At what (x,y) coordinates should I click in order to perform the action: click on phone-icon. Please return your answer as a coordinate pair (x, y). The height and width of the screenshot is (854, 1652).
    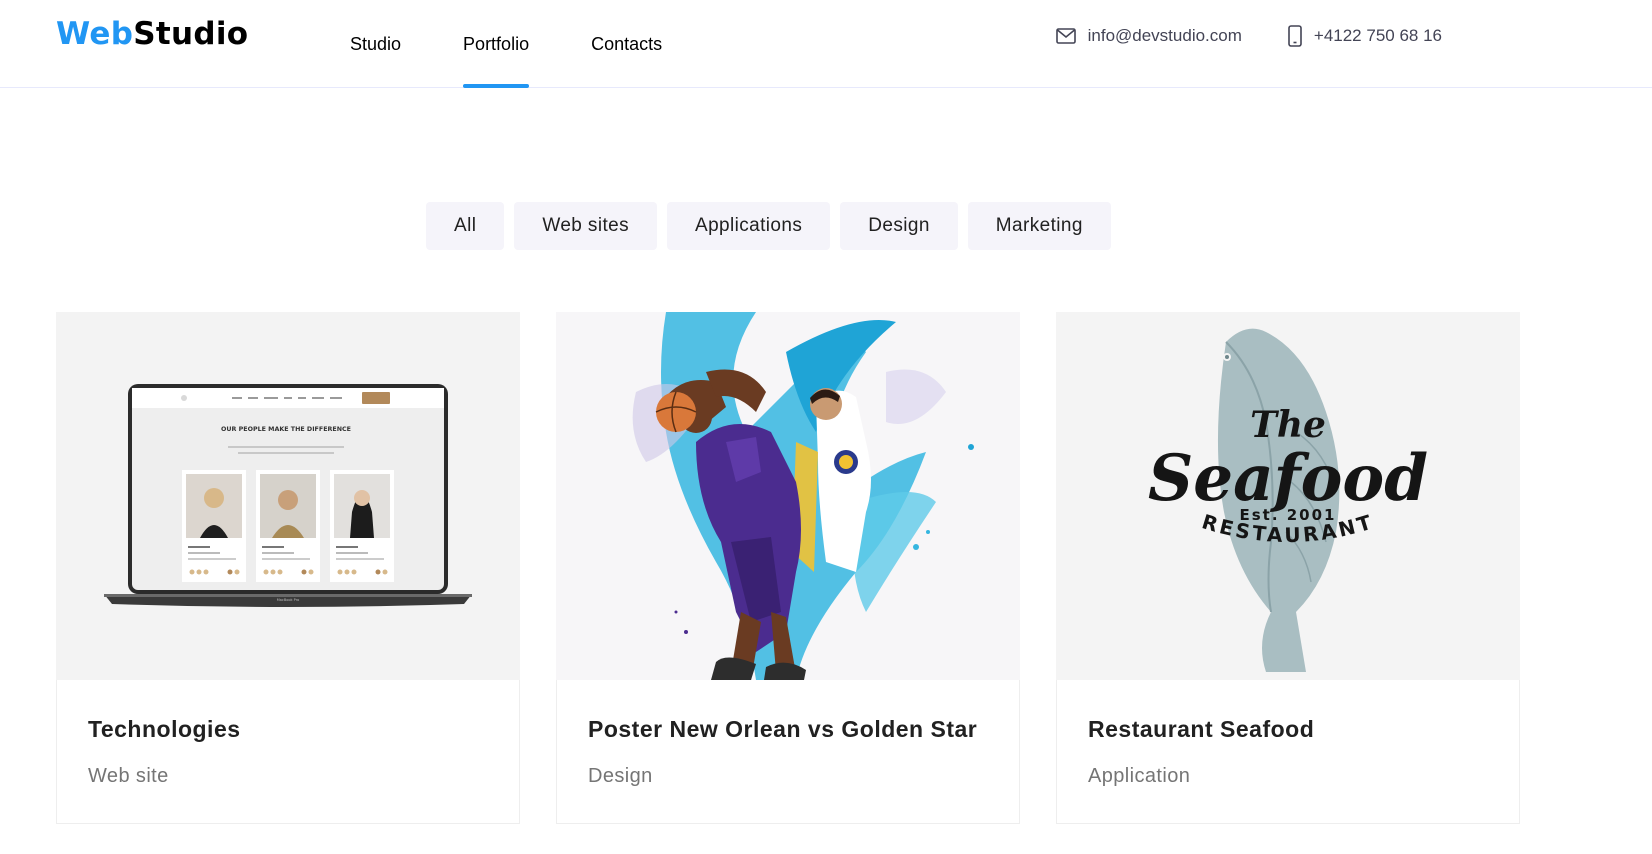
    Looking at the image, I should click on (1295, 36).